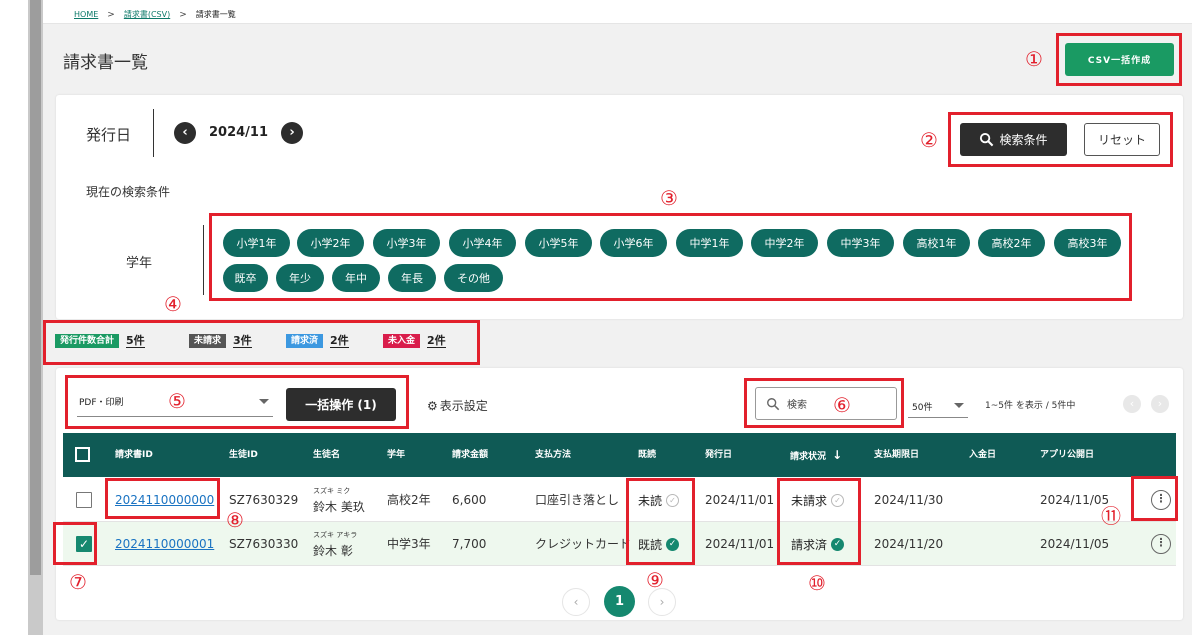 The height and width of the screenshot is (635, 1192). What do you see at coordinates (14, 317) in the screenshot?
I see `left-window-edge` at bounding box center [14, 317].